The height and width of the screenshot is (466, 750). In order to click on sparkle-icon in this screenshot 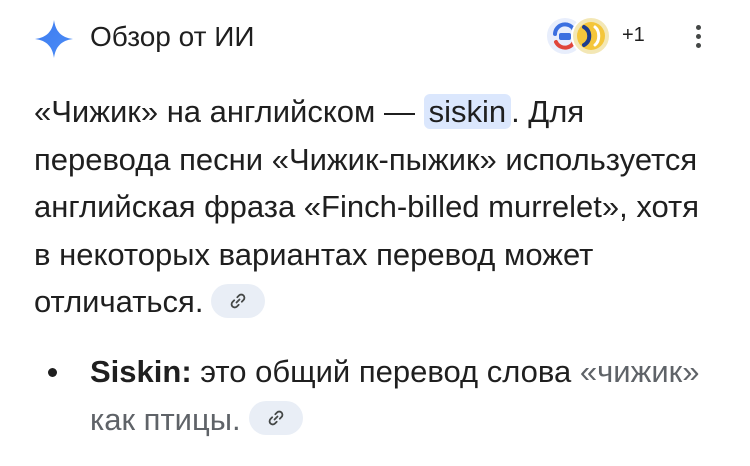, I will do `click(54, 39)`.